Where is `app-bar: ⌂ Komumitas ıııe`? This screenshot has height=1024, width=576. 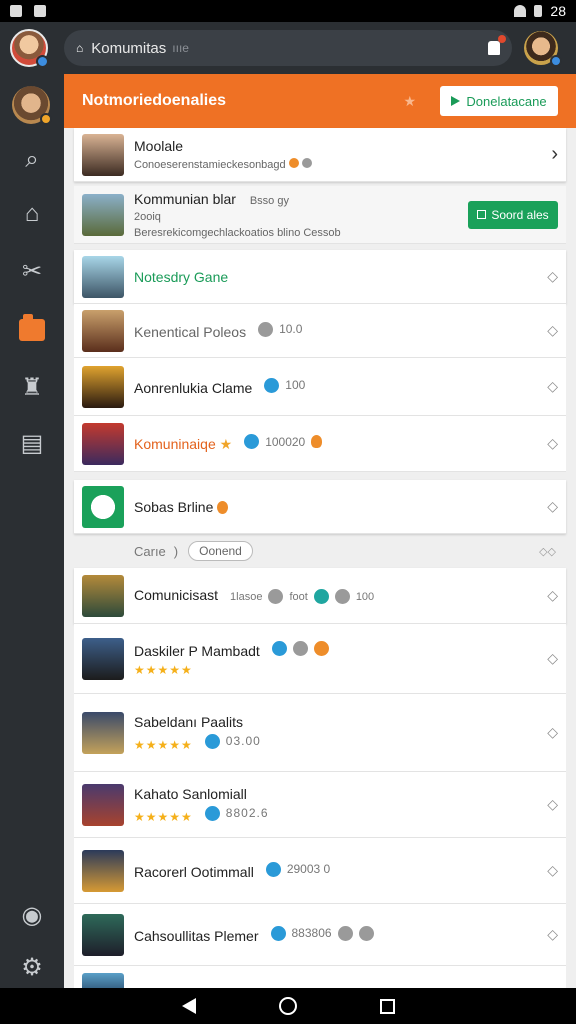 app-bar: ⌂ Komumitas ıııe is located at coordinates (288, 48).